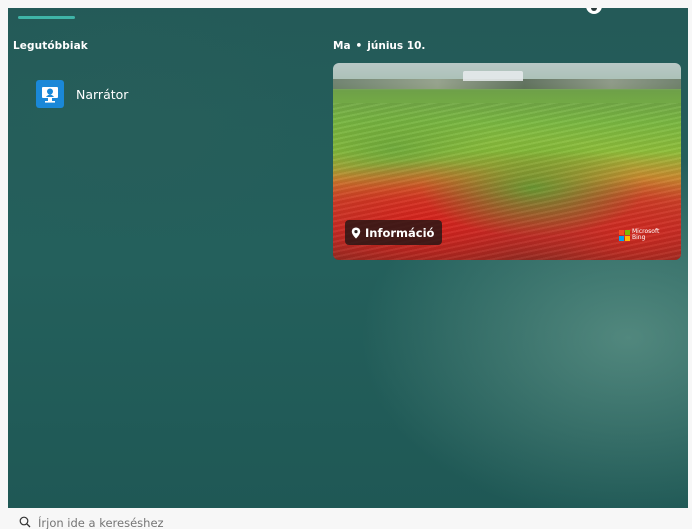 Image resolution: width=692 pixels, height=529 pixels. I want to click on info-button-label: Információ, so click(400, 232).